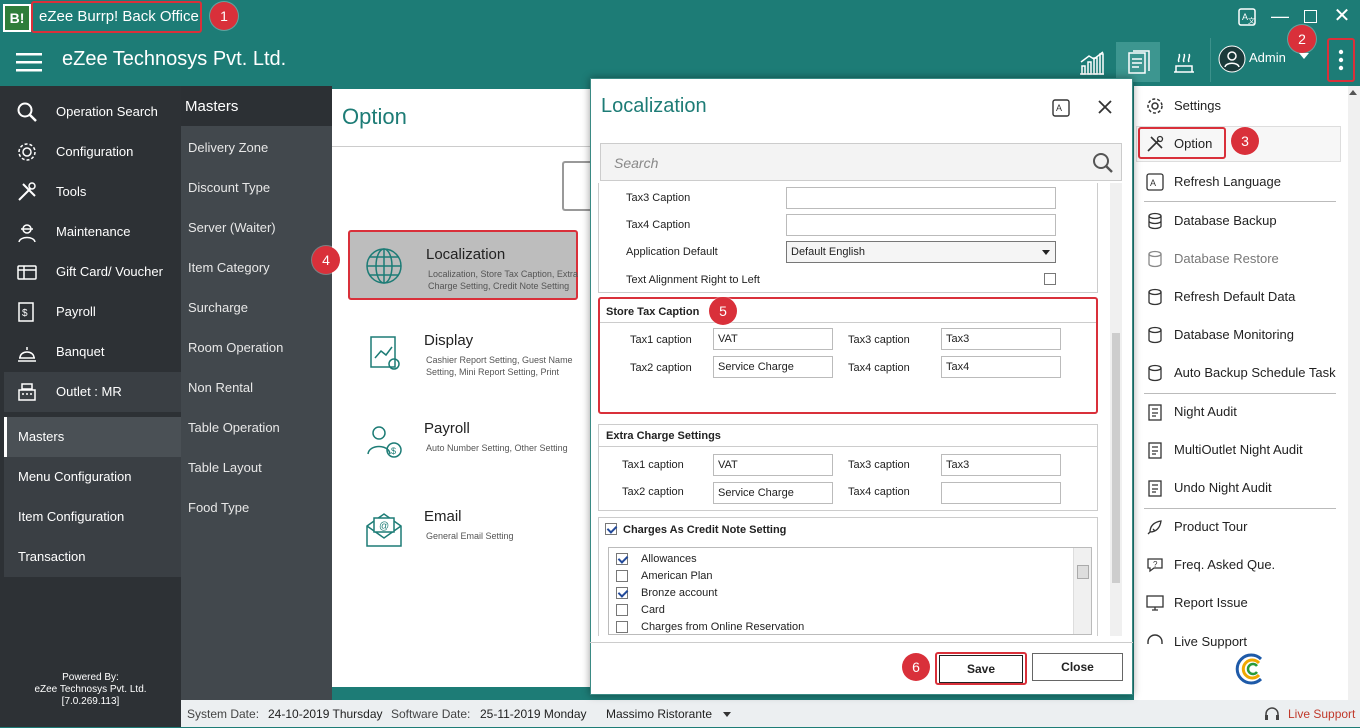 The image size is (1360, 728). Describe the element at coordinates (773, 367) in the screenshot. I see `store-tax2-input: Service Charge` at that location.